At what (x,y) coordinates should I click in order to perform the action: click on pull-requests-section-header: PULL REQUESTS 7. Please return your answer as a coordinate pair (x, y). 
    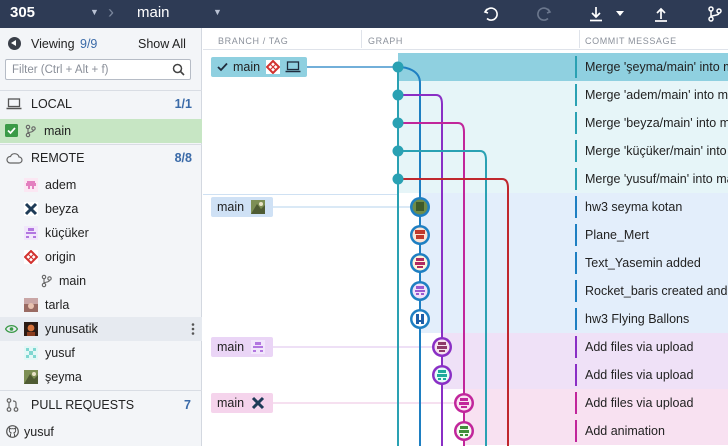
    Looking at the image, I should click on (101, 404).